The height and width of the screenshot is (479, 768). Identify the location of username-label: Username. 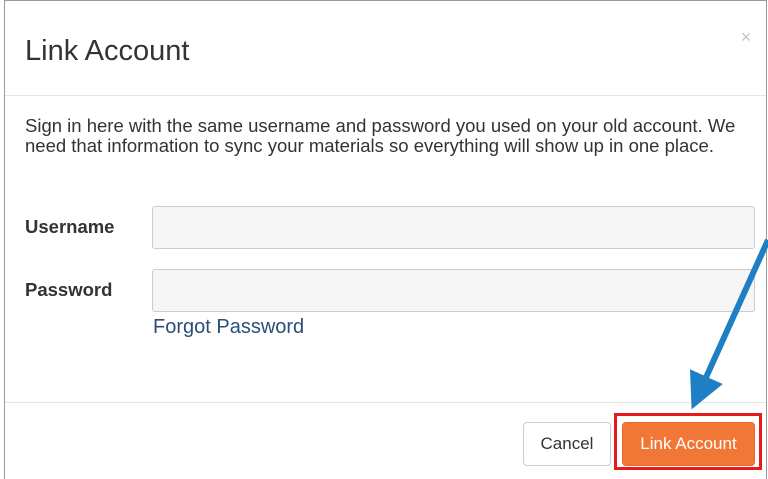
(70, 226).